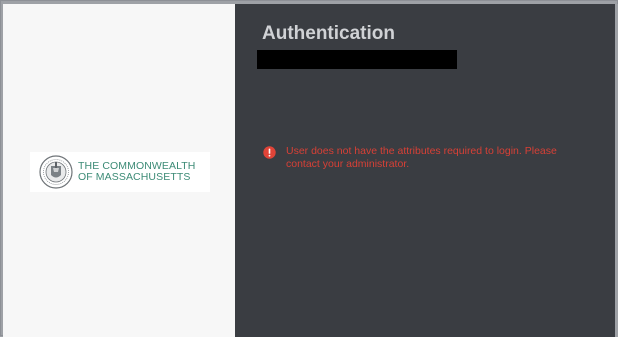 The width and height of the screenshot is (618, 337). I want to click on commonwealth-logo: THE COMMONWEALTH OF MASSACHUSETTS, so click(120, 172).